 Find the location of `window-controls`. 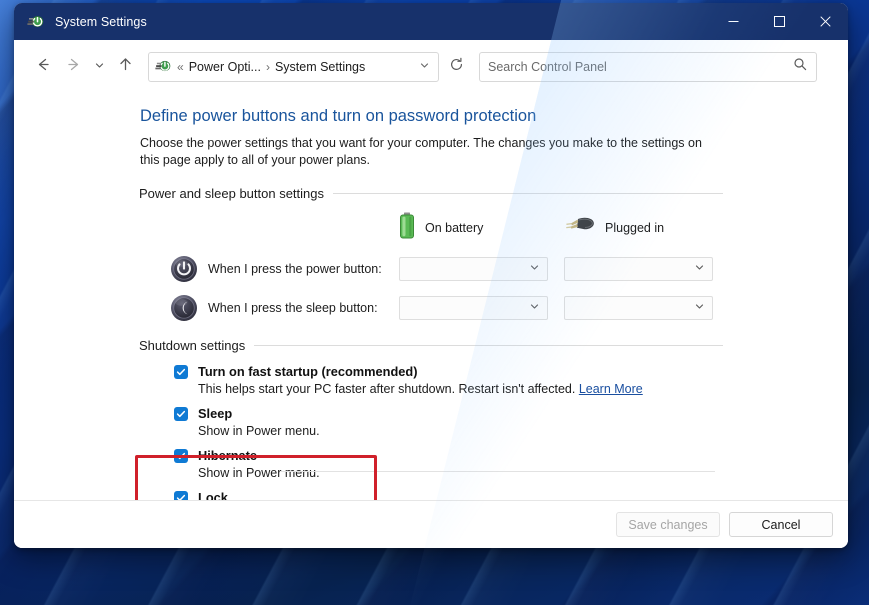

window-controls is located at coordinates (779, 21).